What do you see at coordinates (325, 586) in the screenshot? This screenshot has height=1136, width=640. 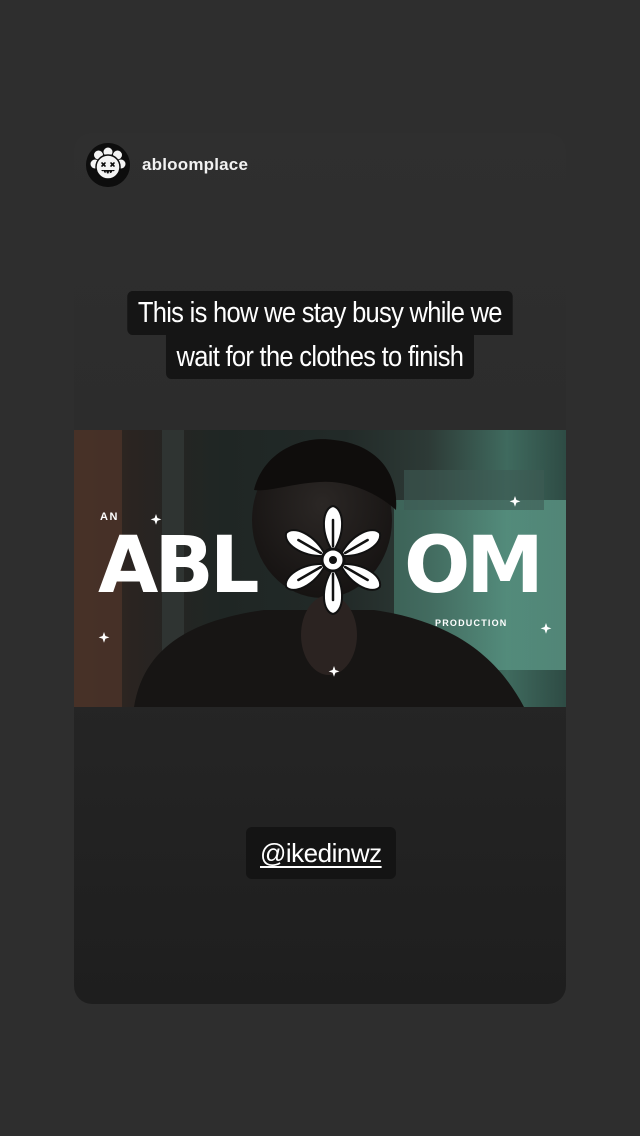 I see `sparkle-group` at bounding box center [325, 586].